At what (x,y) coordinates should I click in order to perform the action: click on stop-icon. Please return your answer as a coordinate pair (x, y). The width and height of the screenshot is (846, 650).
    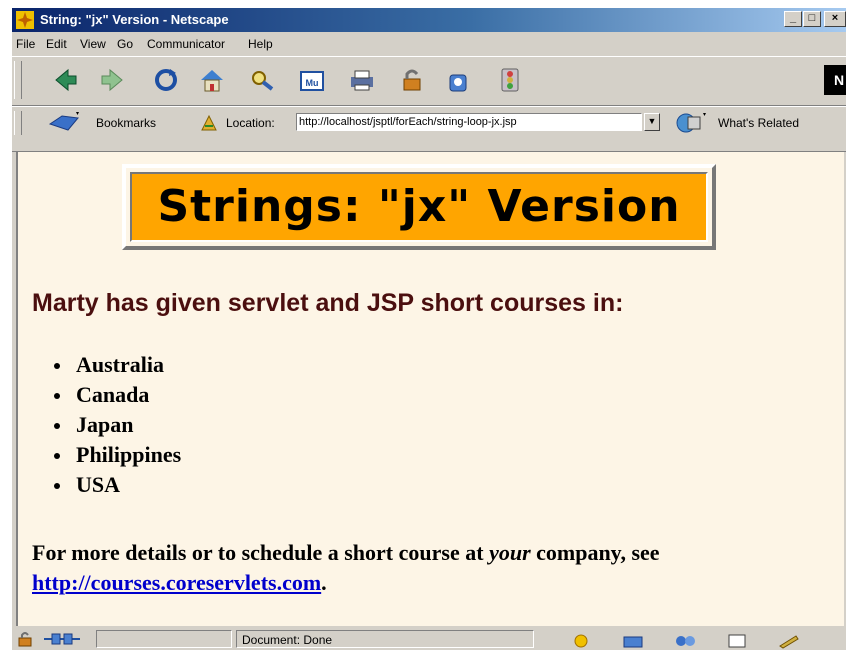
    Looking at the image, I should click on (510, 80).